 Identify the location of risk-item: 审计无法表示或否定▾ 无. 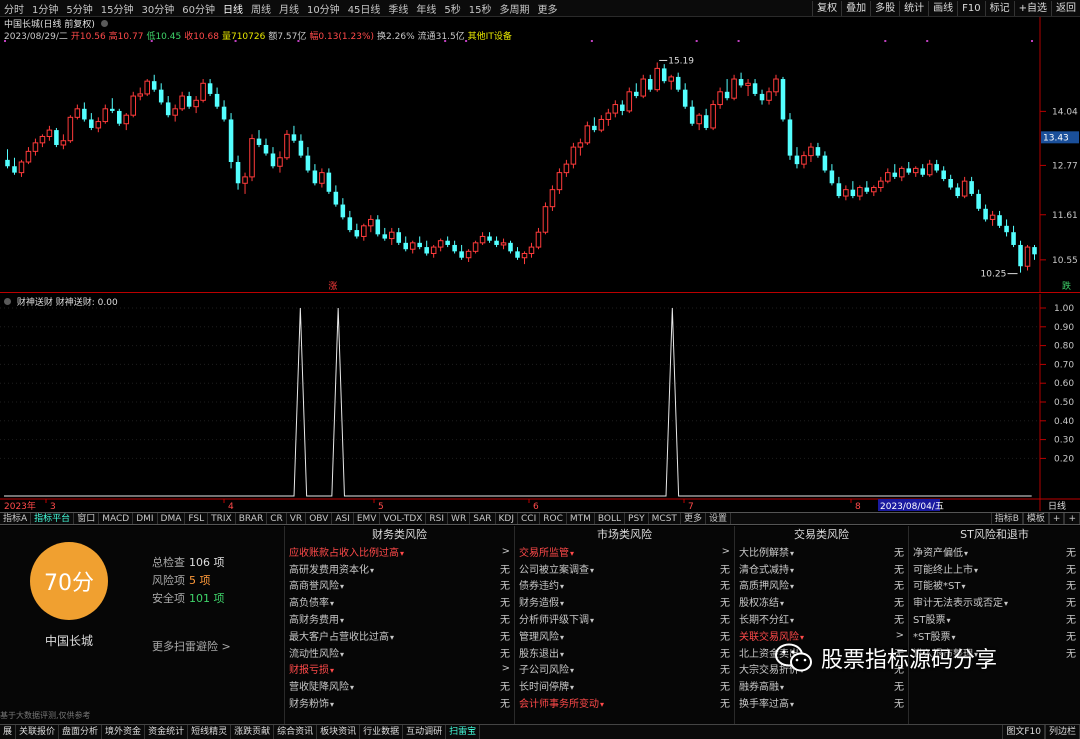
(994, 601).